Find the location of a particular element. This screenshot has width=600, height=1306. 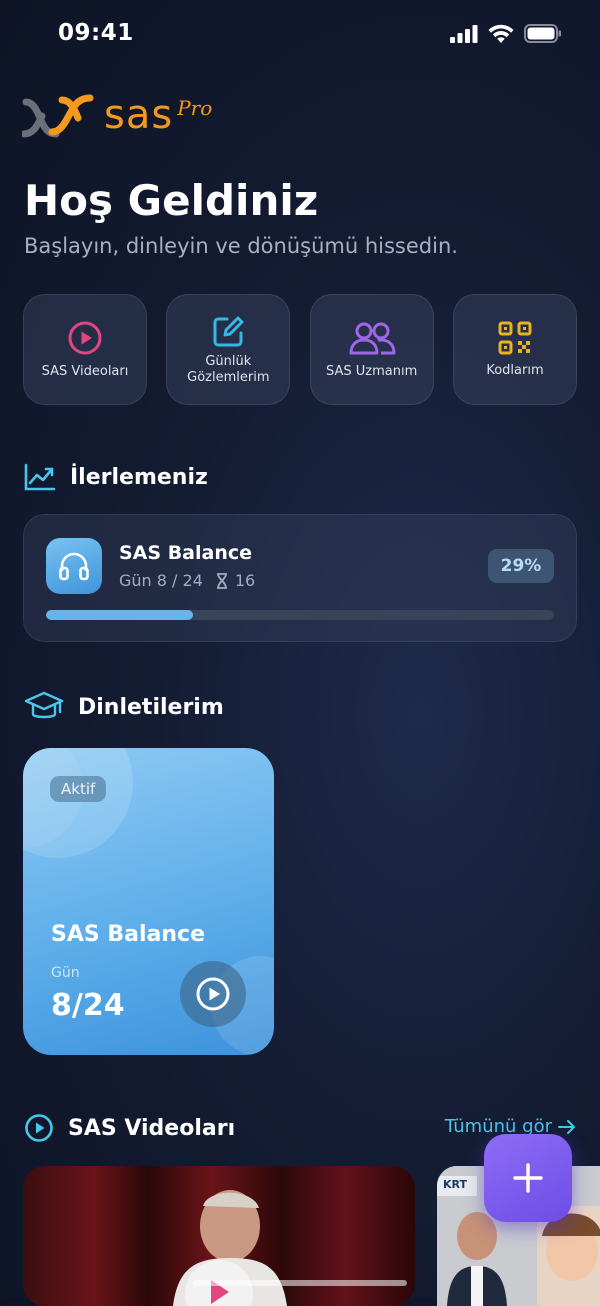

hourglass-count: 16 is located at coordinates (245, 580).